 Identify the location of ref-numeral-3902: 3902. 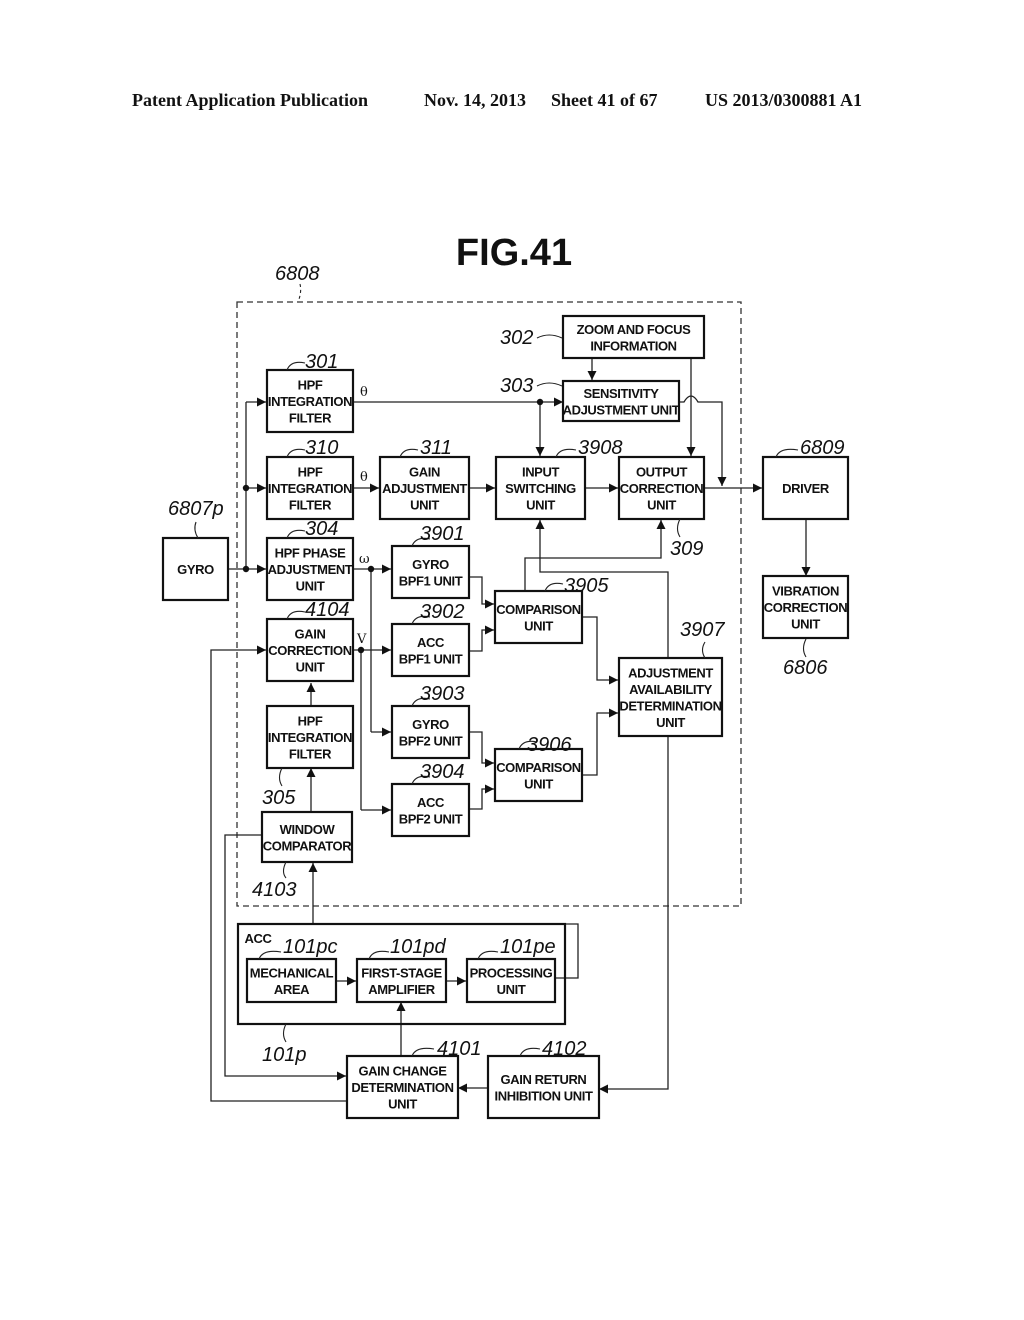
(442, 612).